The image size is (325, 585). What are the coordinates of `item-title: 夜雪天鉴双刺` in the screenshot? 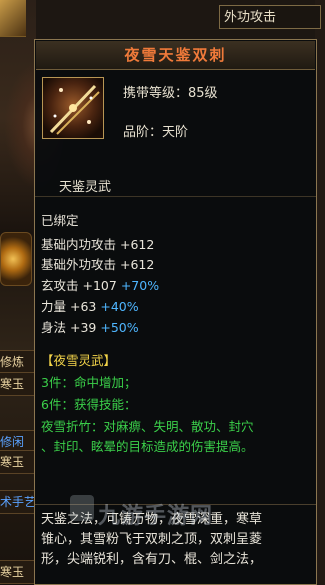 It's located at (175, 55).